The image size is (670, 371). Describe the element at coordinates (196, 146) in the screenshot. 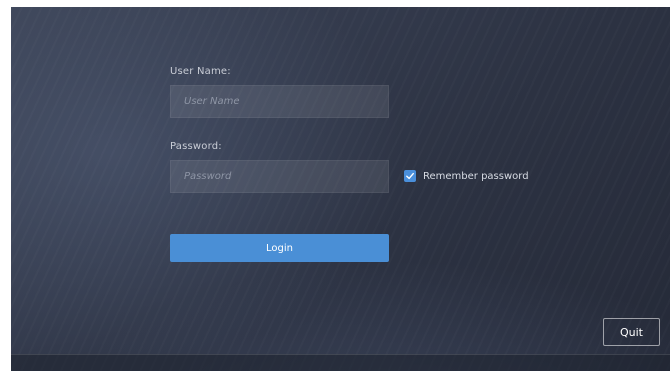

I see `password-label: Password:` at that location.